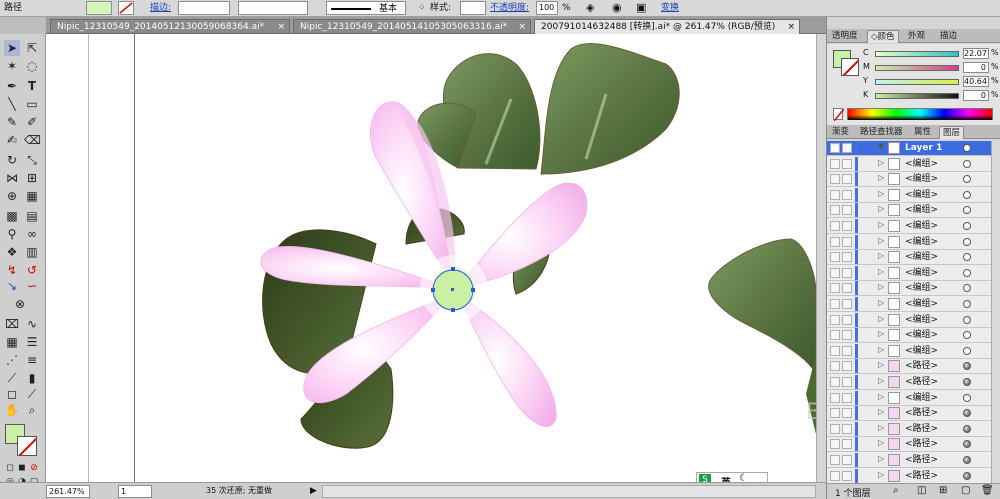 Image resolution: width=1000 pixels, height=499 pixels. Describe the element at coordinates (12, 122) in the screenshot. I see `paintbrush-tool-icon: ✎` at that location.